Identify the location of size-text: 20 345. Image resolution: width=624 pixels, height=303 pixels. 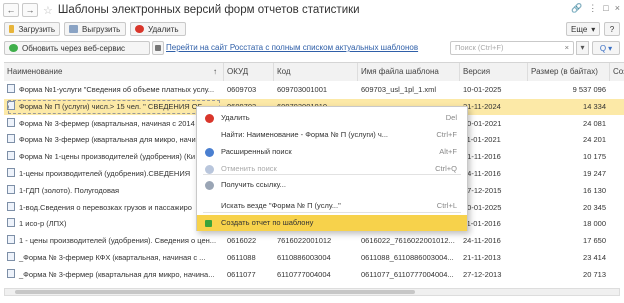
(594, 207).